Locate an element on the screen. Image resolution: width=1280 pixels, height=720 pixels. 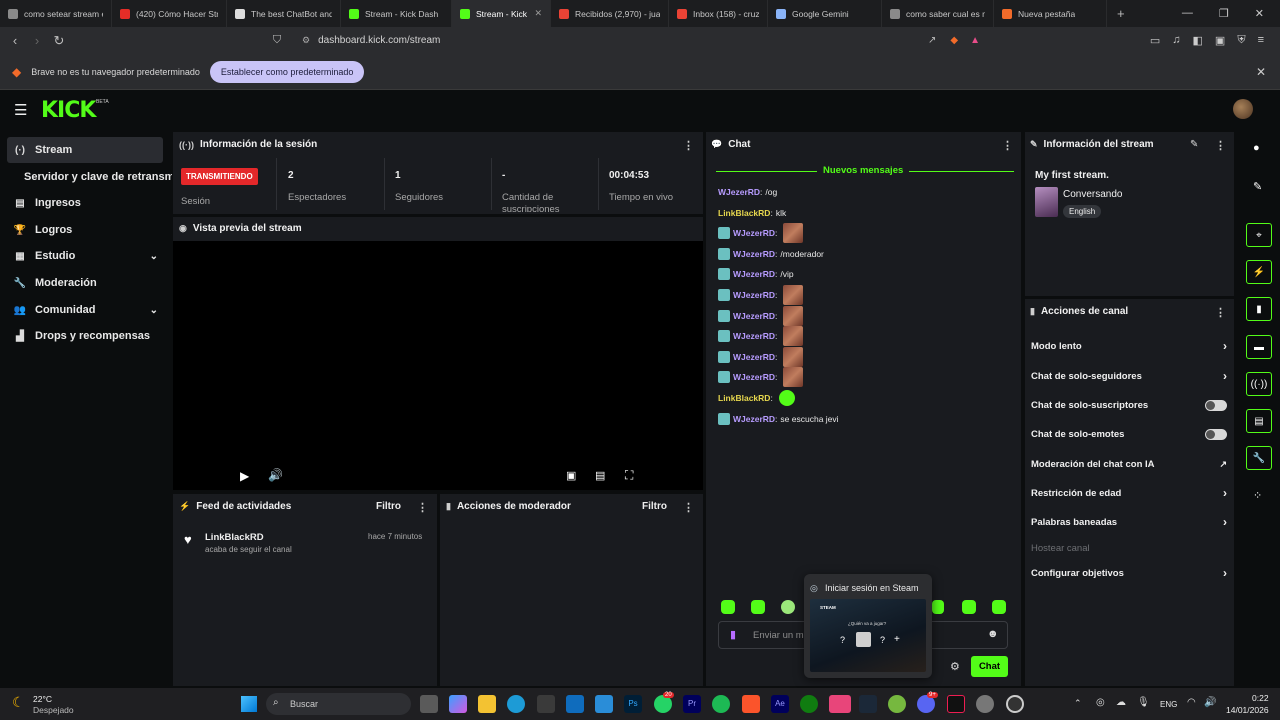
kick-app-icon is located at coordinates (840, 704).